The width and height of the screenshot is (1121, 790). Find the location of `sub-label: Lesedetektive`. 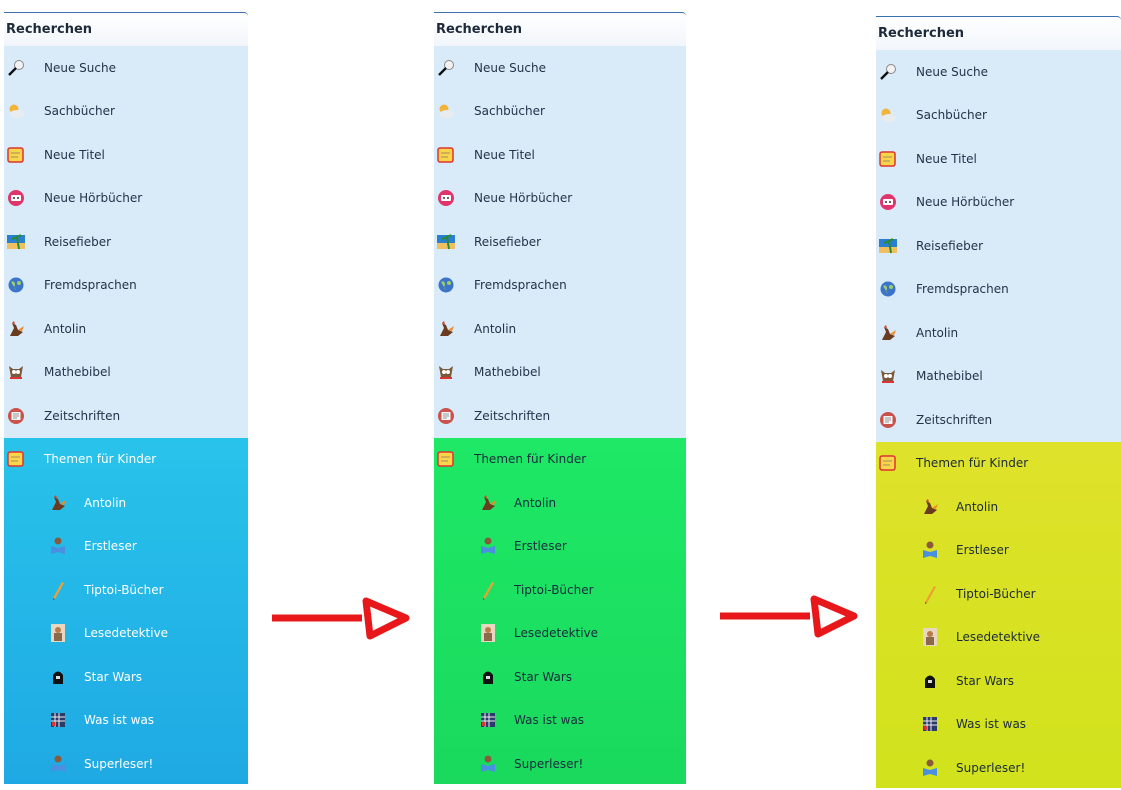

sub-label: Lesedetektive is located at coordinates (998, 637).